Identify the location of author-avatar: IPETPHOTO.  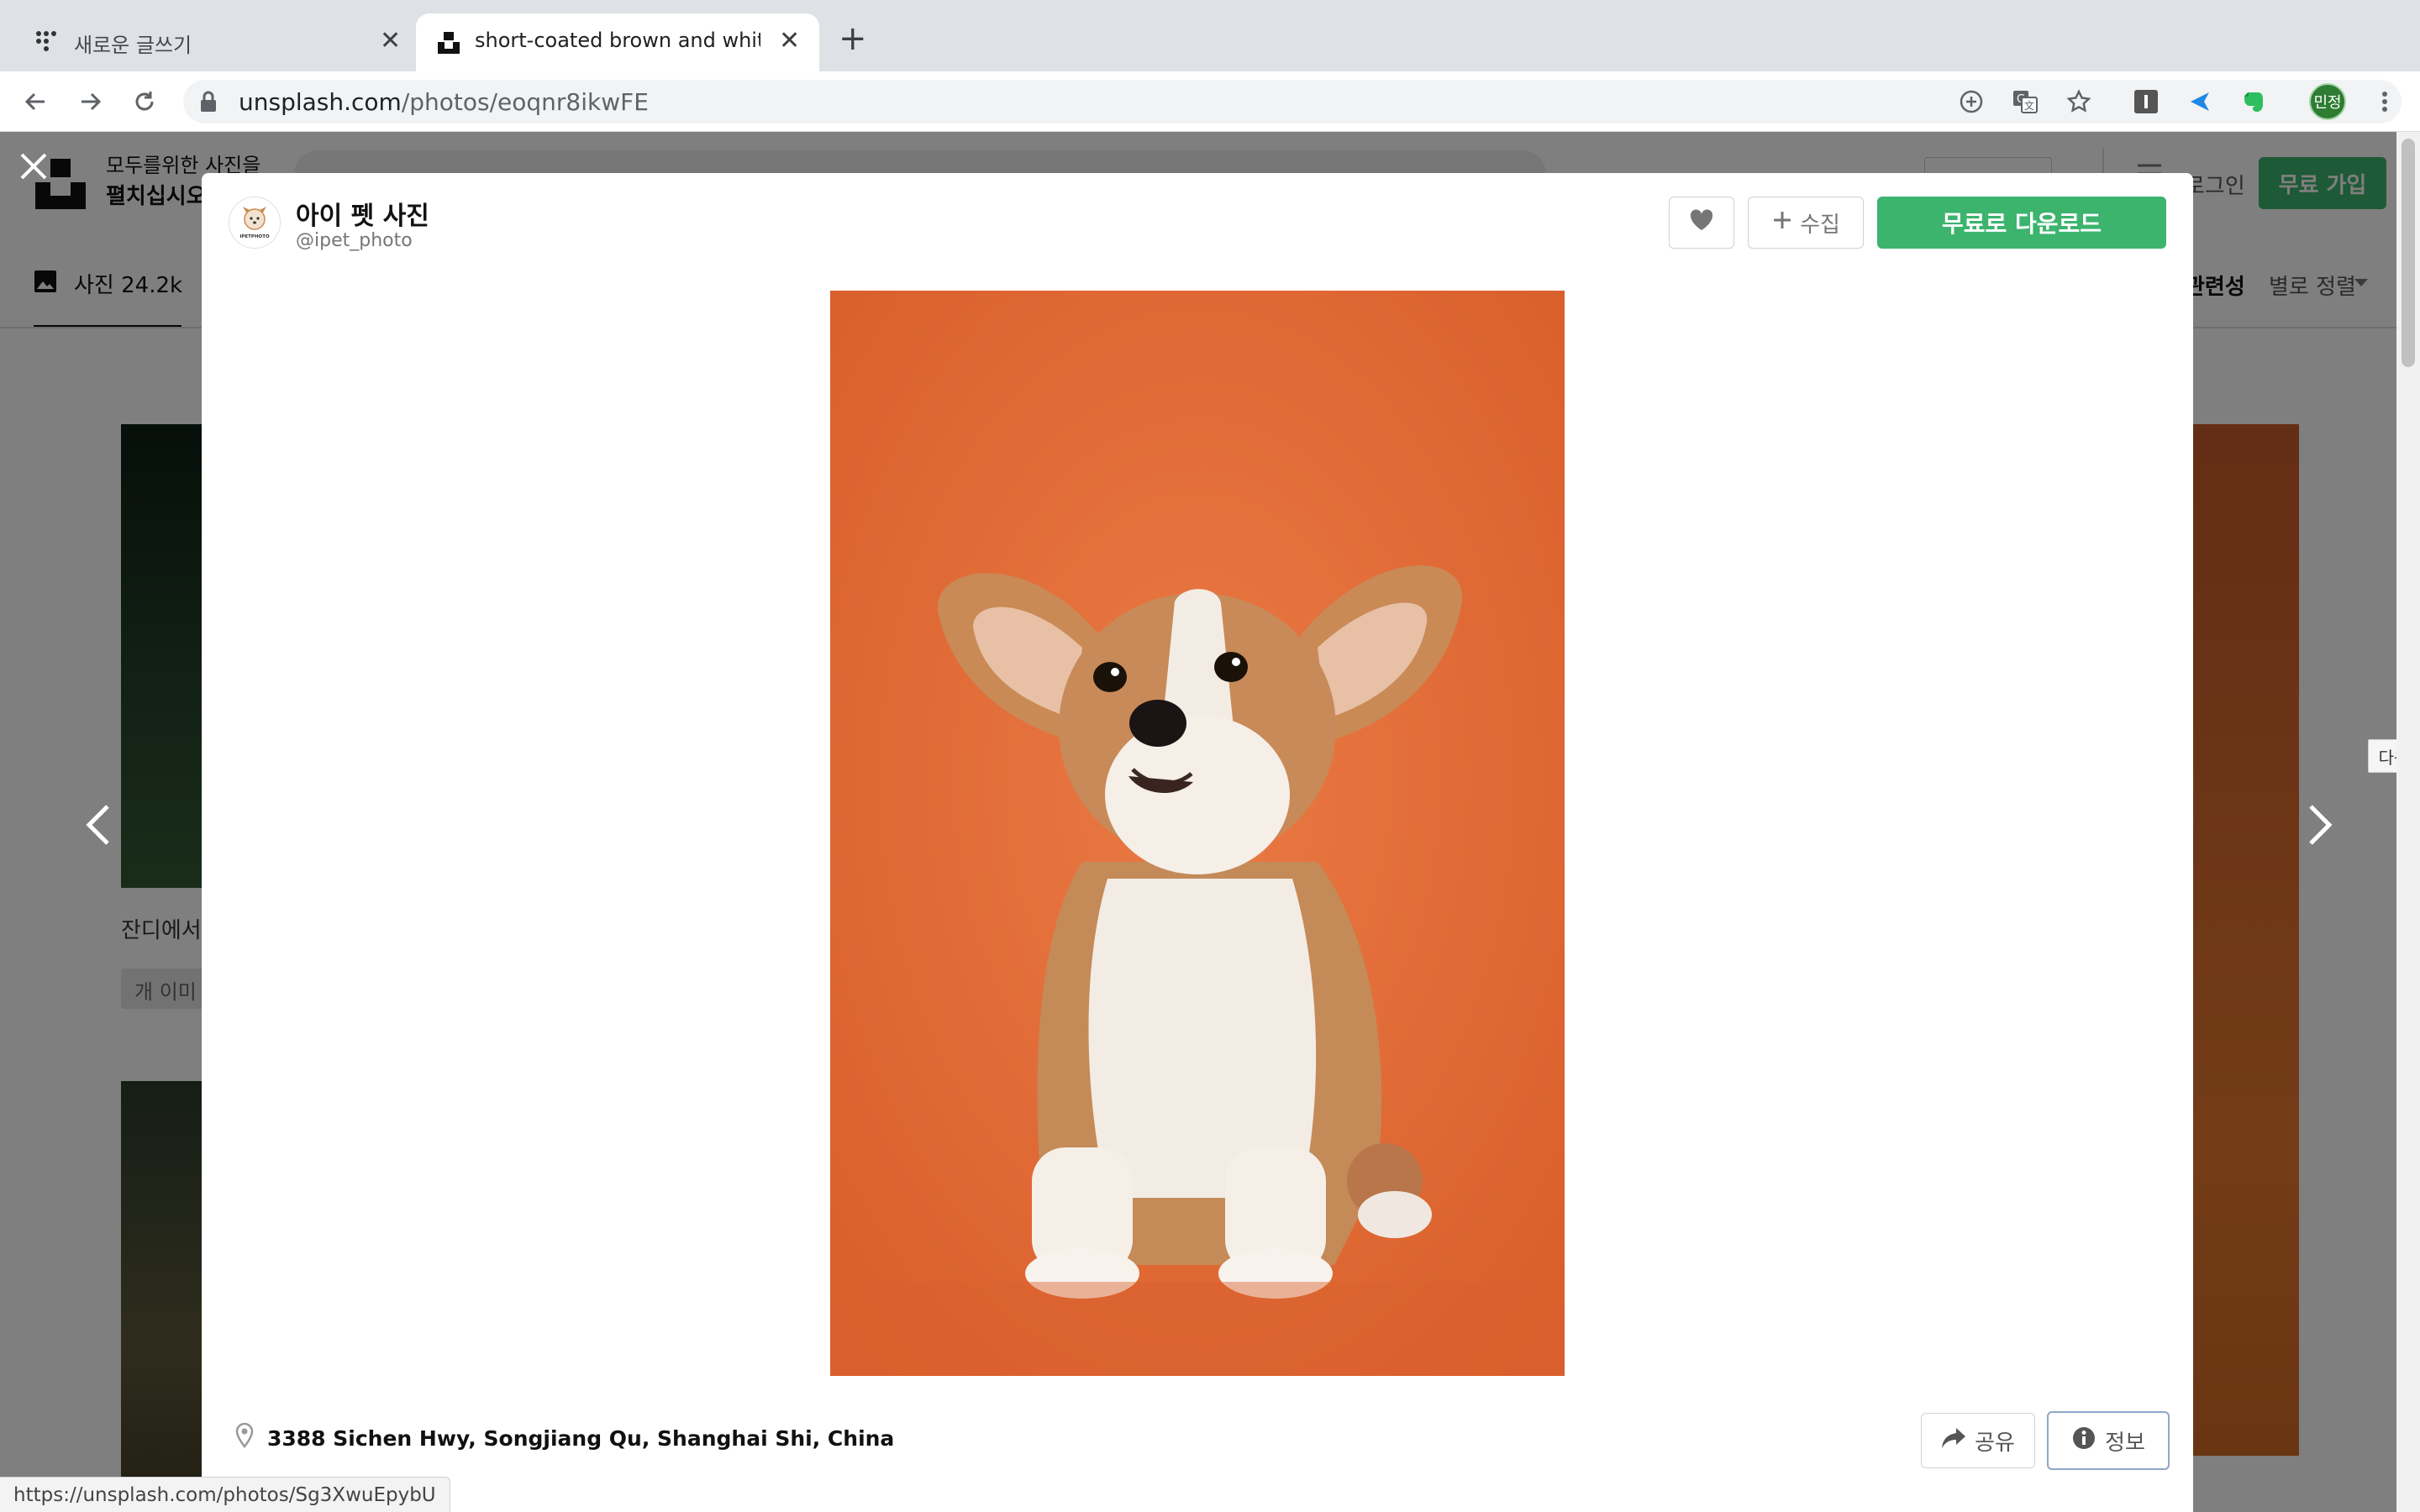
(255, 223).